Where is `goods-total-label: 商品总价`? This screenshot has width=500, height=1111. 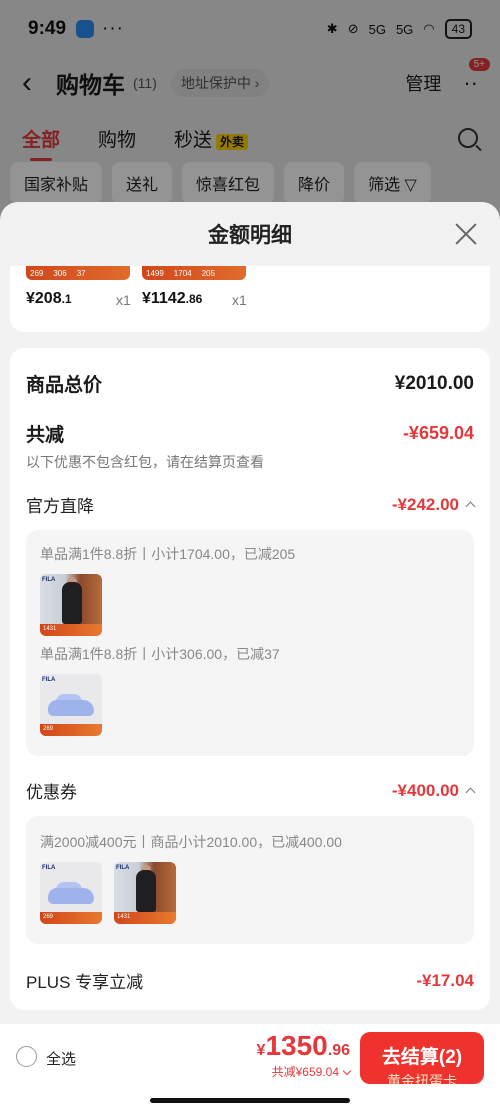 goods-total-label: 商品总价 is located at coordinates (64, 385).